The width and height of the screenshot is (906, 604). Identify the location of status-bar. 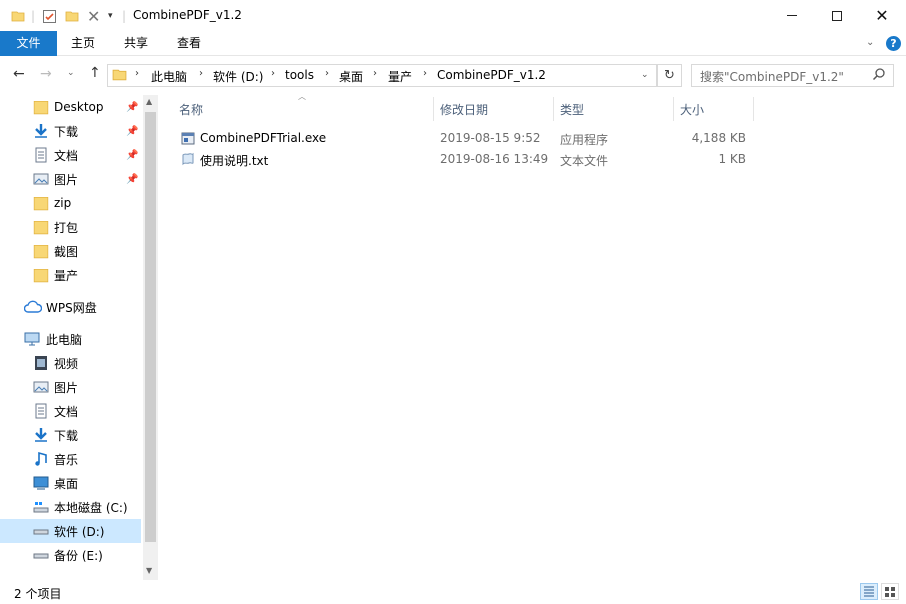
(453, 592).